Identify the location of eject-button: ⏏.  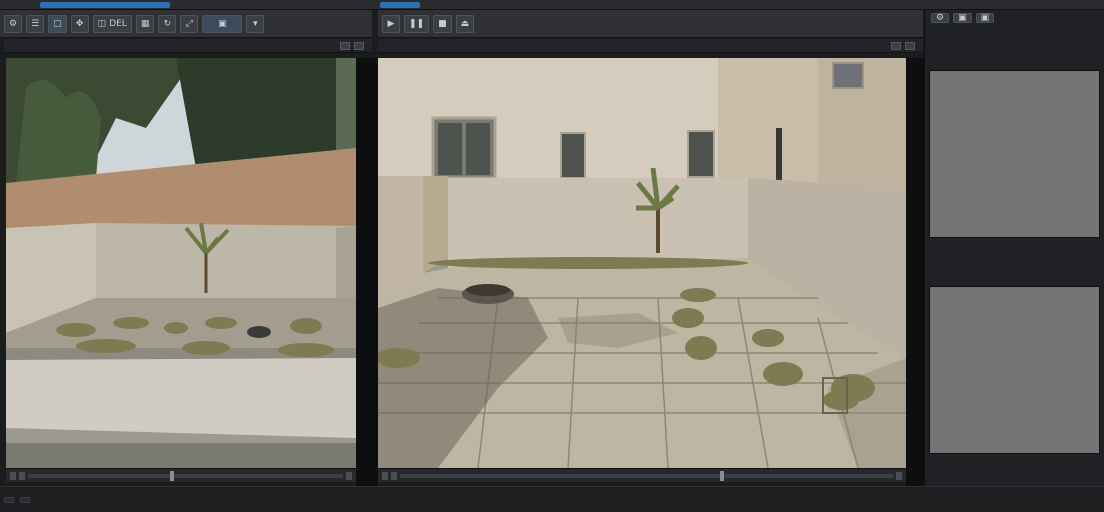
(465, 23).